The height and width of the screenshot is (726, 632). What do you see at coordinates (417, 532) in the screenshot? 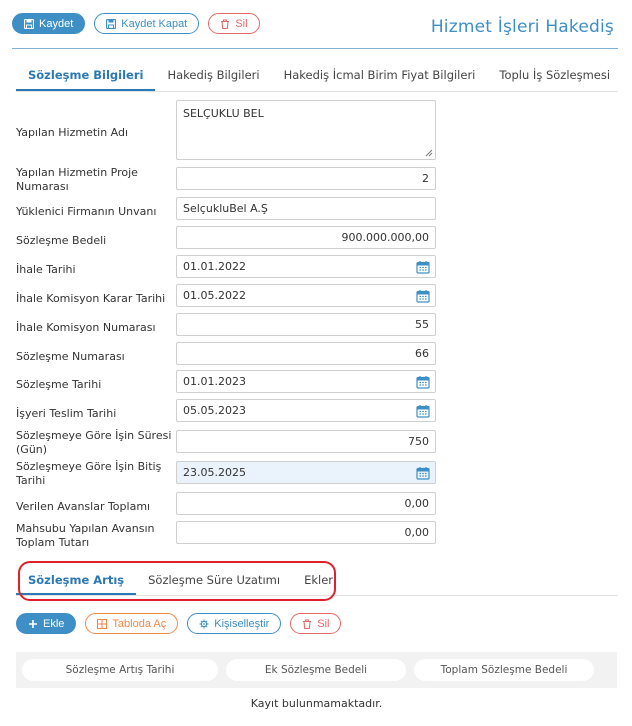
I see `offset-advance-total-value: 0,00` at bounding box center [417, 532].